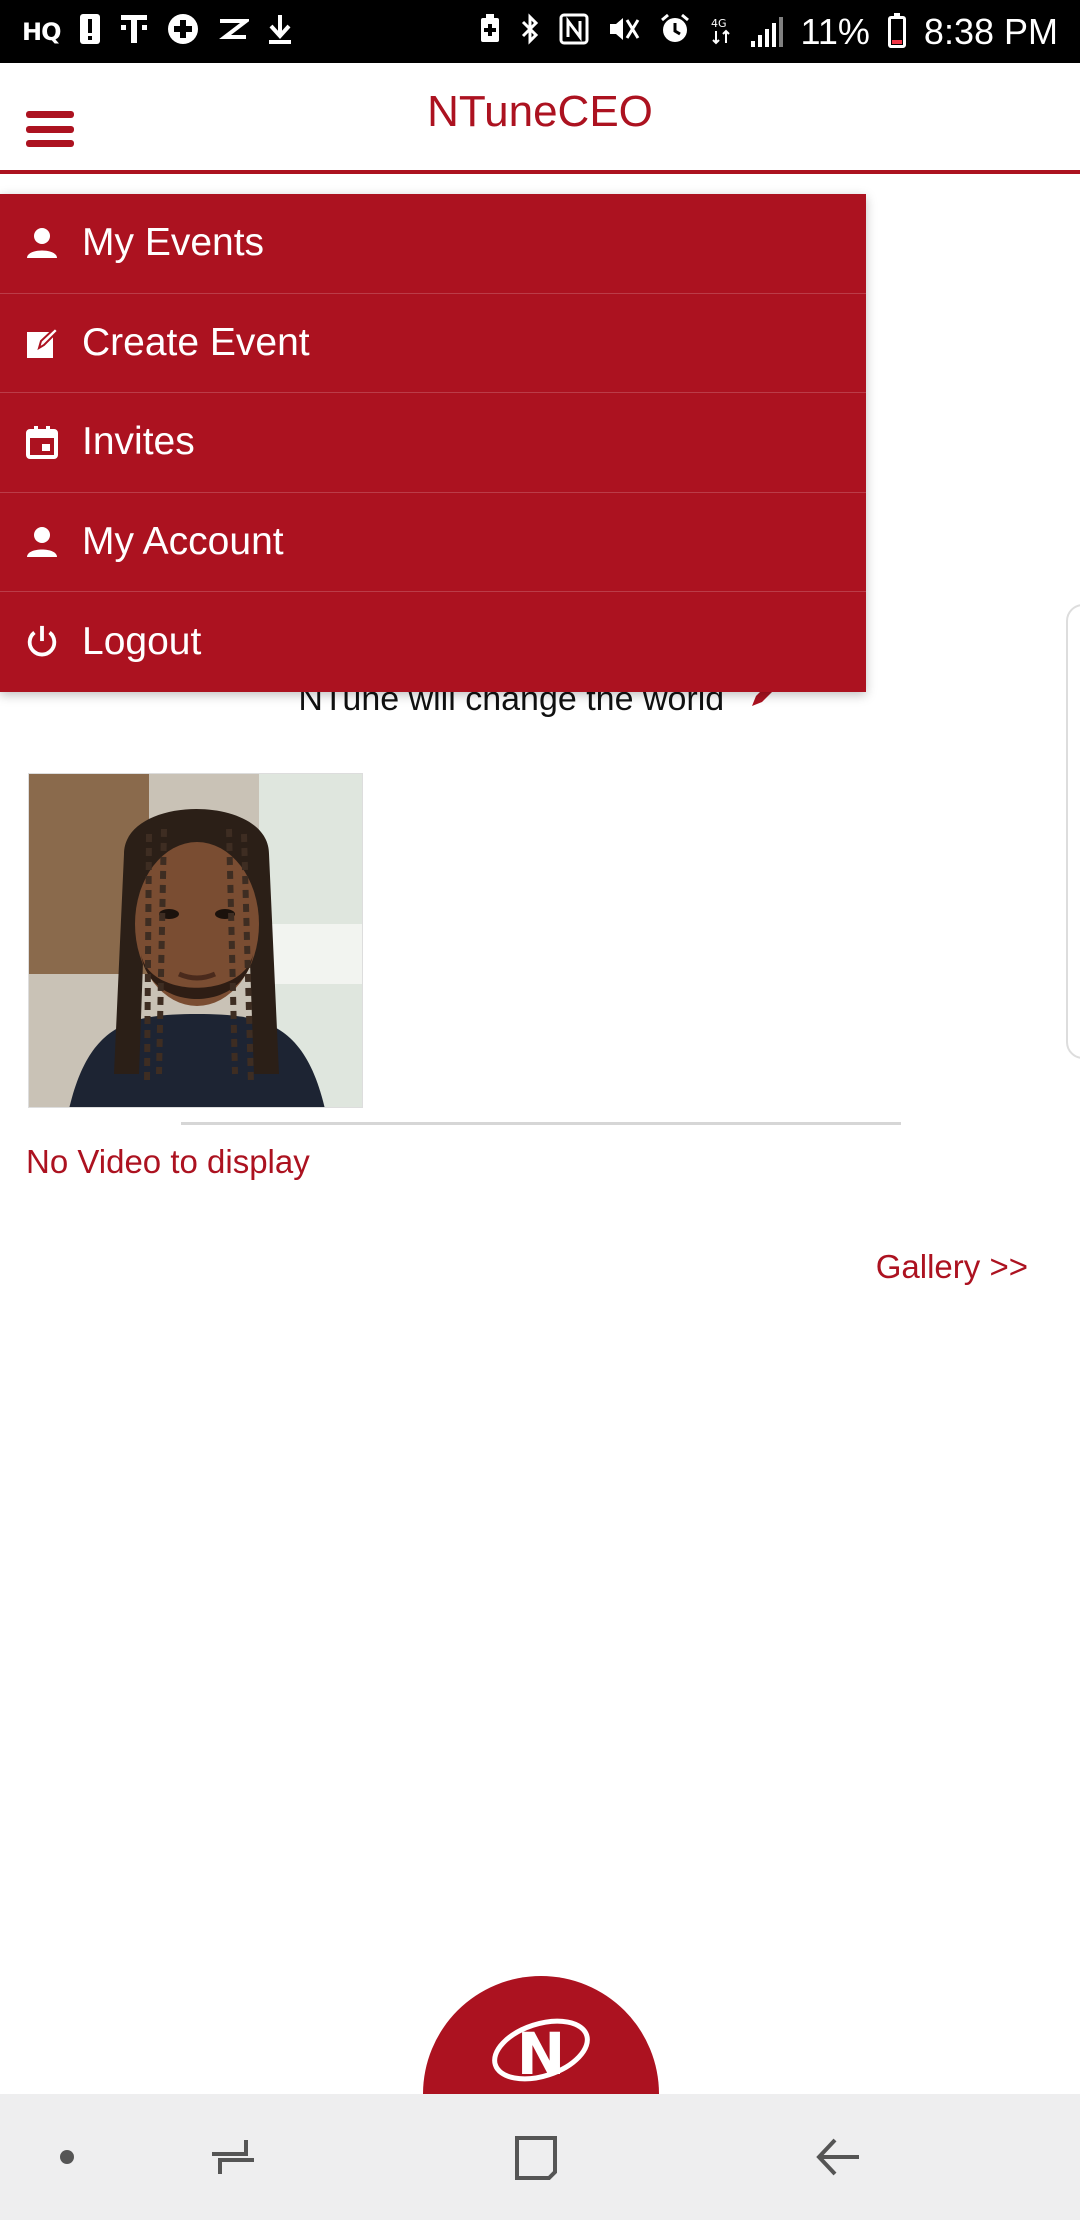 Image resolution: width=1080 pixels, height=2220 pixels. I want to click on home-icon, so click(536, 2158).